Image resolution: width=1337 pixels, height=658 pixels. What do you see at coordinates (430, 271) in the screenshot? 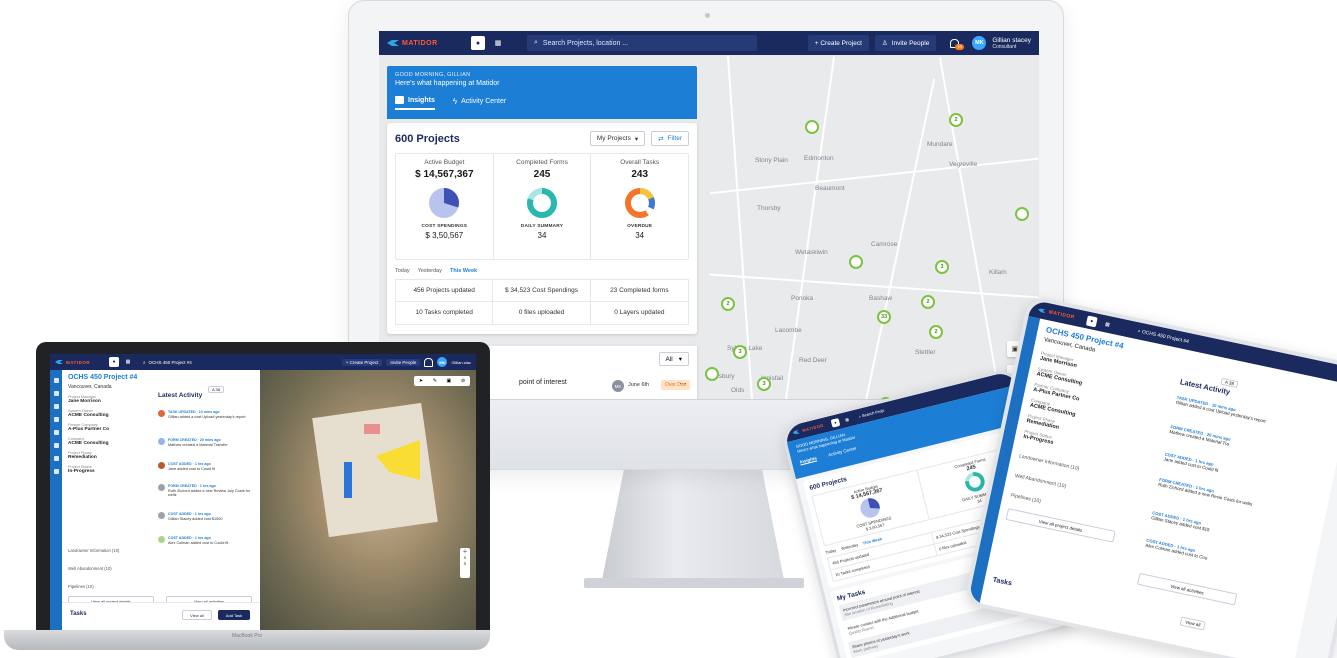
I see `period-yesterday: Yesterday` at bounding box center [430, 271].